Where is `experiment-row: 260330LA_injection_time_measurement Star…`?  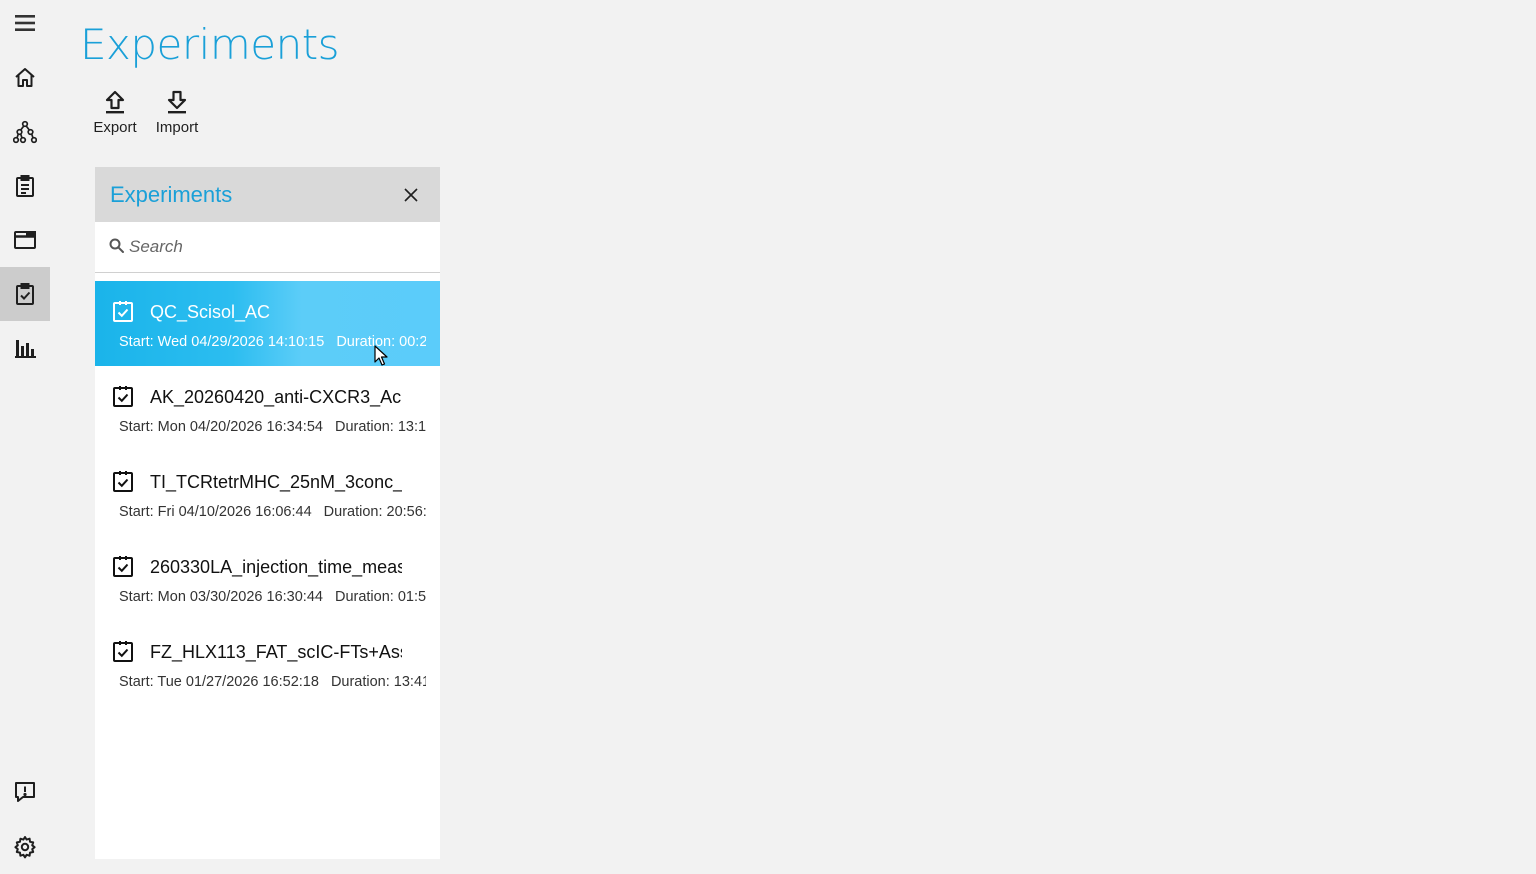
experiment-row: 260330LA_injection_time_measurement Star… is located at coordinates (267, 578).